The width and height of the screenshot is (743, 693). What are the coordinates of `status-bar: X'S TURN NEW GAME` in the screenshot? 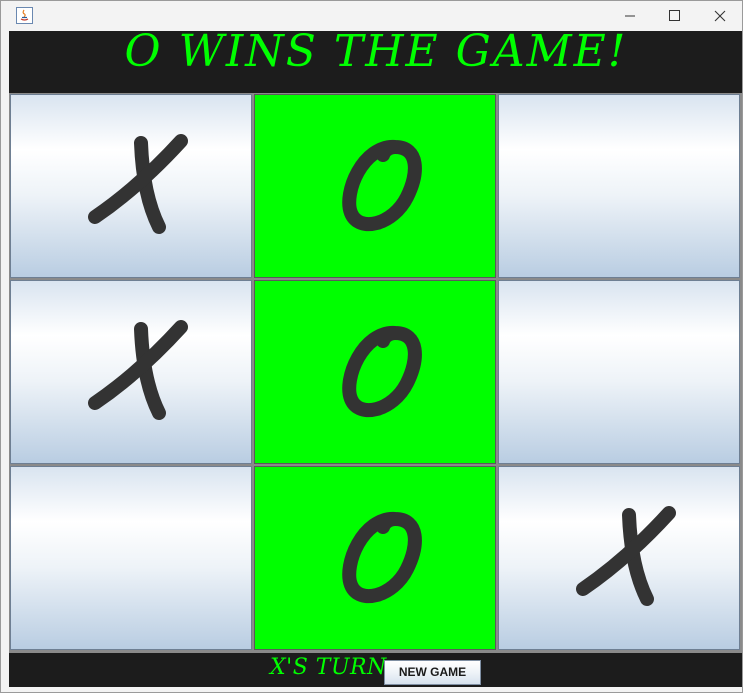 It's located at (375, 670).